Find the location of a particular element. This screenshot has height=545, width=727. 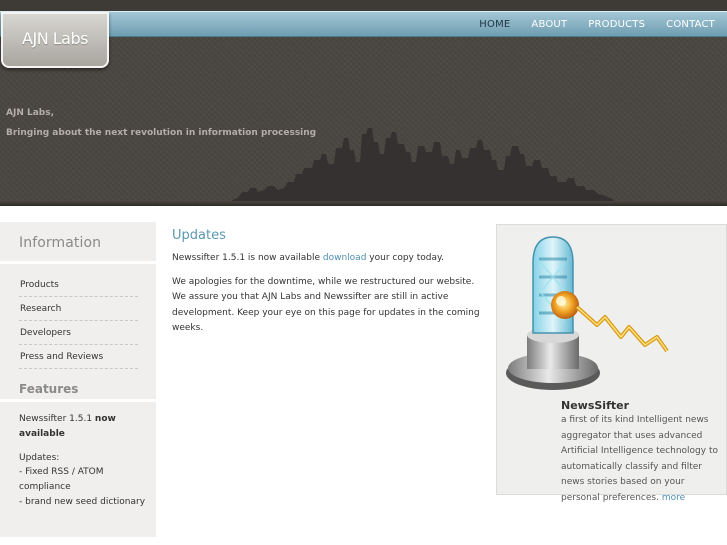

sidebar-menu-gap is located at coordinates (78, 268).